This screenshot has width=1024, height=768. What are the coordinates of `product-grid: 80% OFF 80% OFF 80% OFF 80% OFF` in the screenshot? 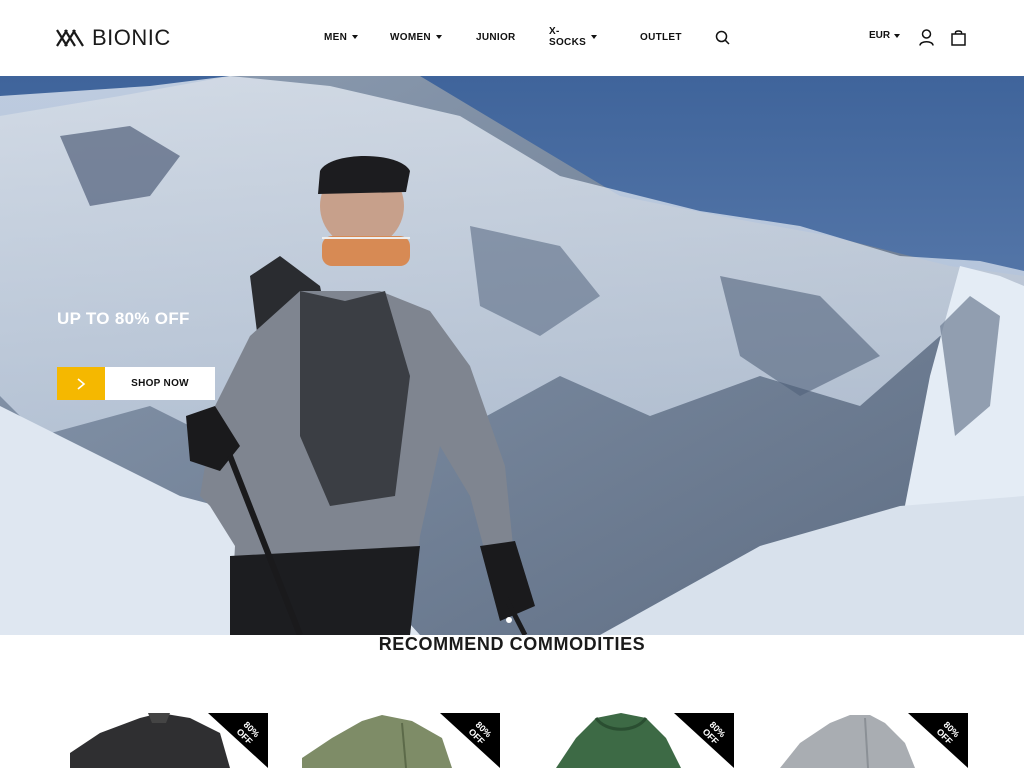 It's located at (512, 740).